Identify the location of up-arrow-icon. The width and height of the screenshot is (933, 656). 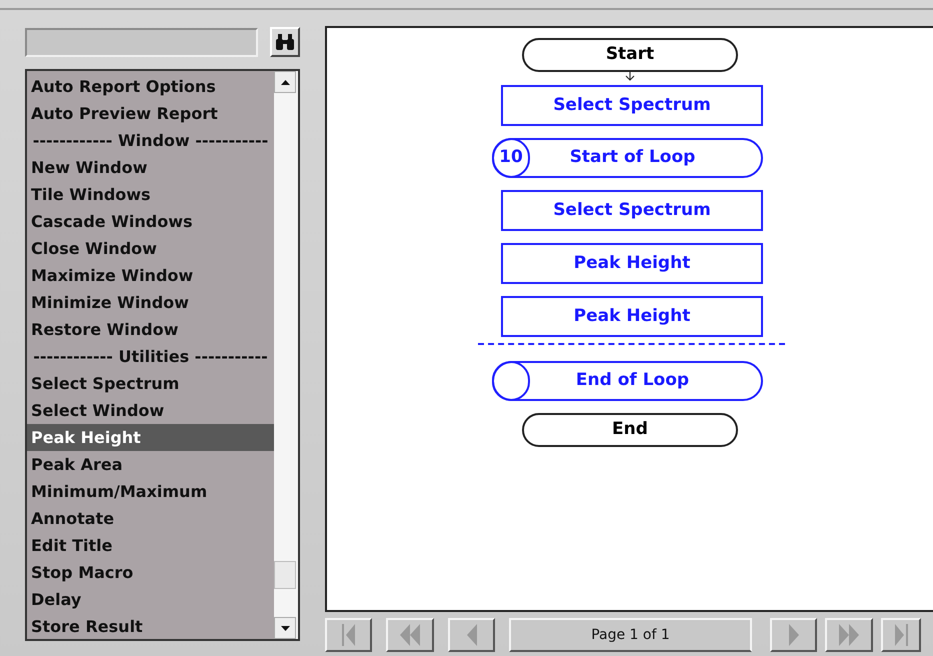
(285, 82).